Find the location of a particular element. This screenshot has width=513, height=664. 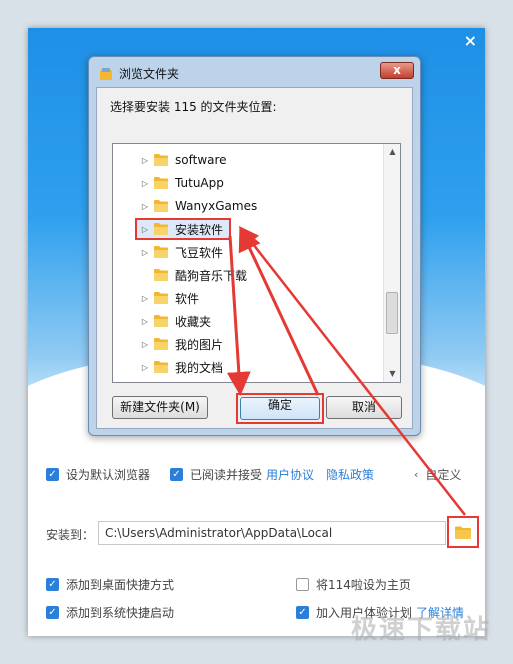

tree-item-label: software is located at coordinates (201, 160).